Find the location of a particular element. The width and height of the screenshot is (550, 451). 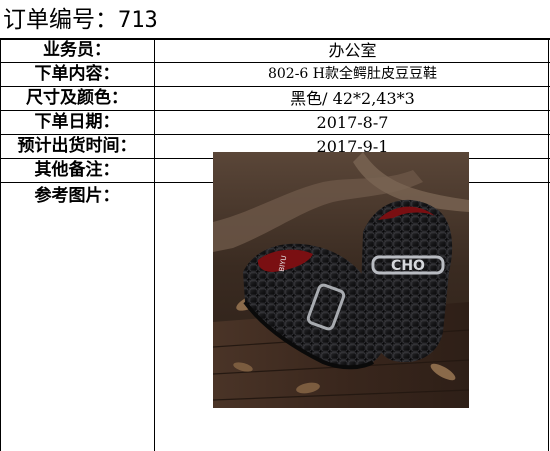

order-title: 订单编号：713 is located at coordinates (273, 20).